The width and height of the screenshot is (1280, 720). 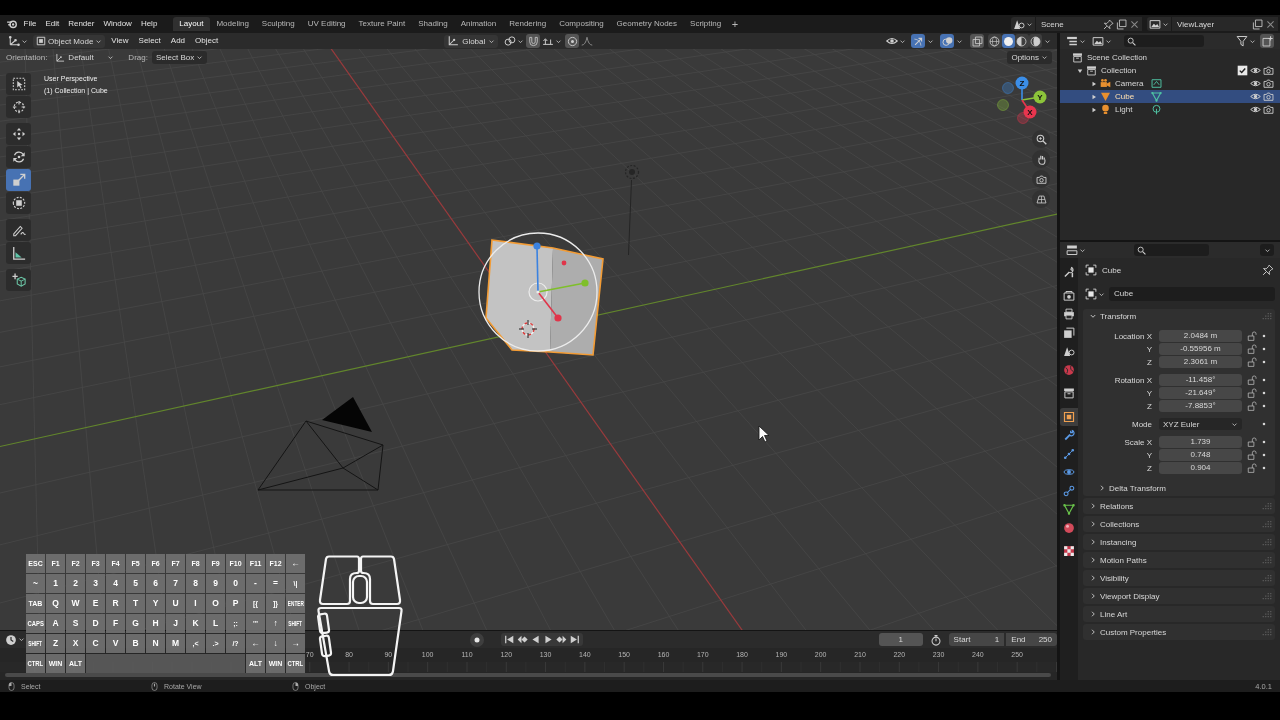 I want to click on xray-toggle, so click(x=977, y=41).